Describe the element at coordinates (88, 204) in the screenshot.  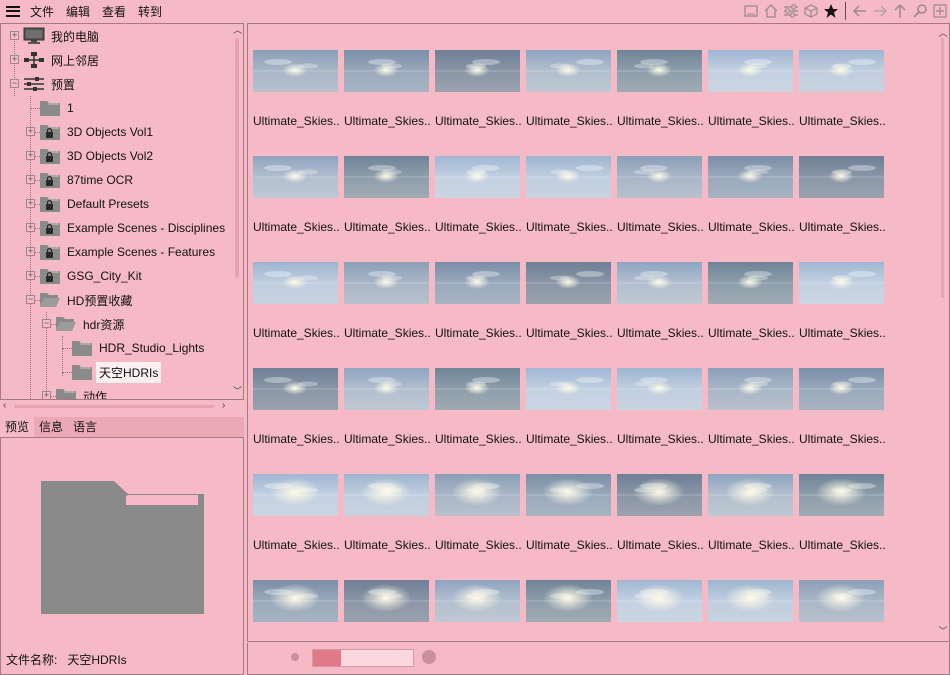
I see `tree-item: + Default Presets` at that location.